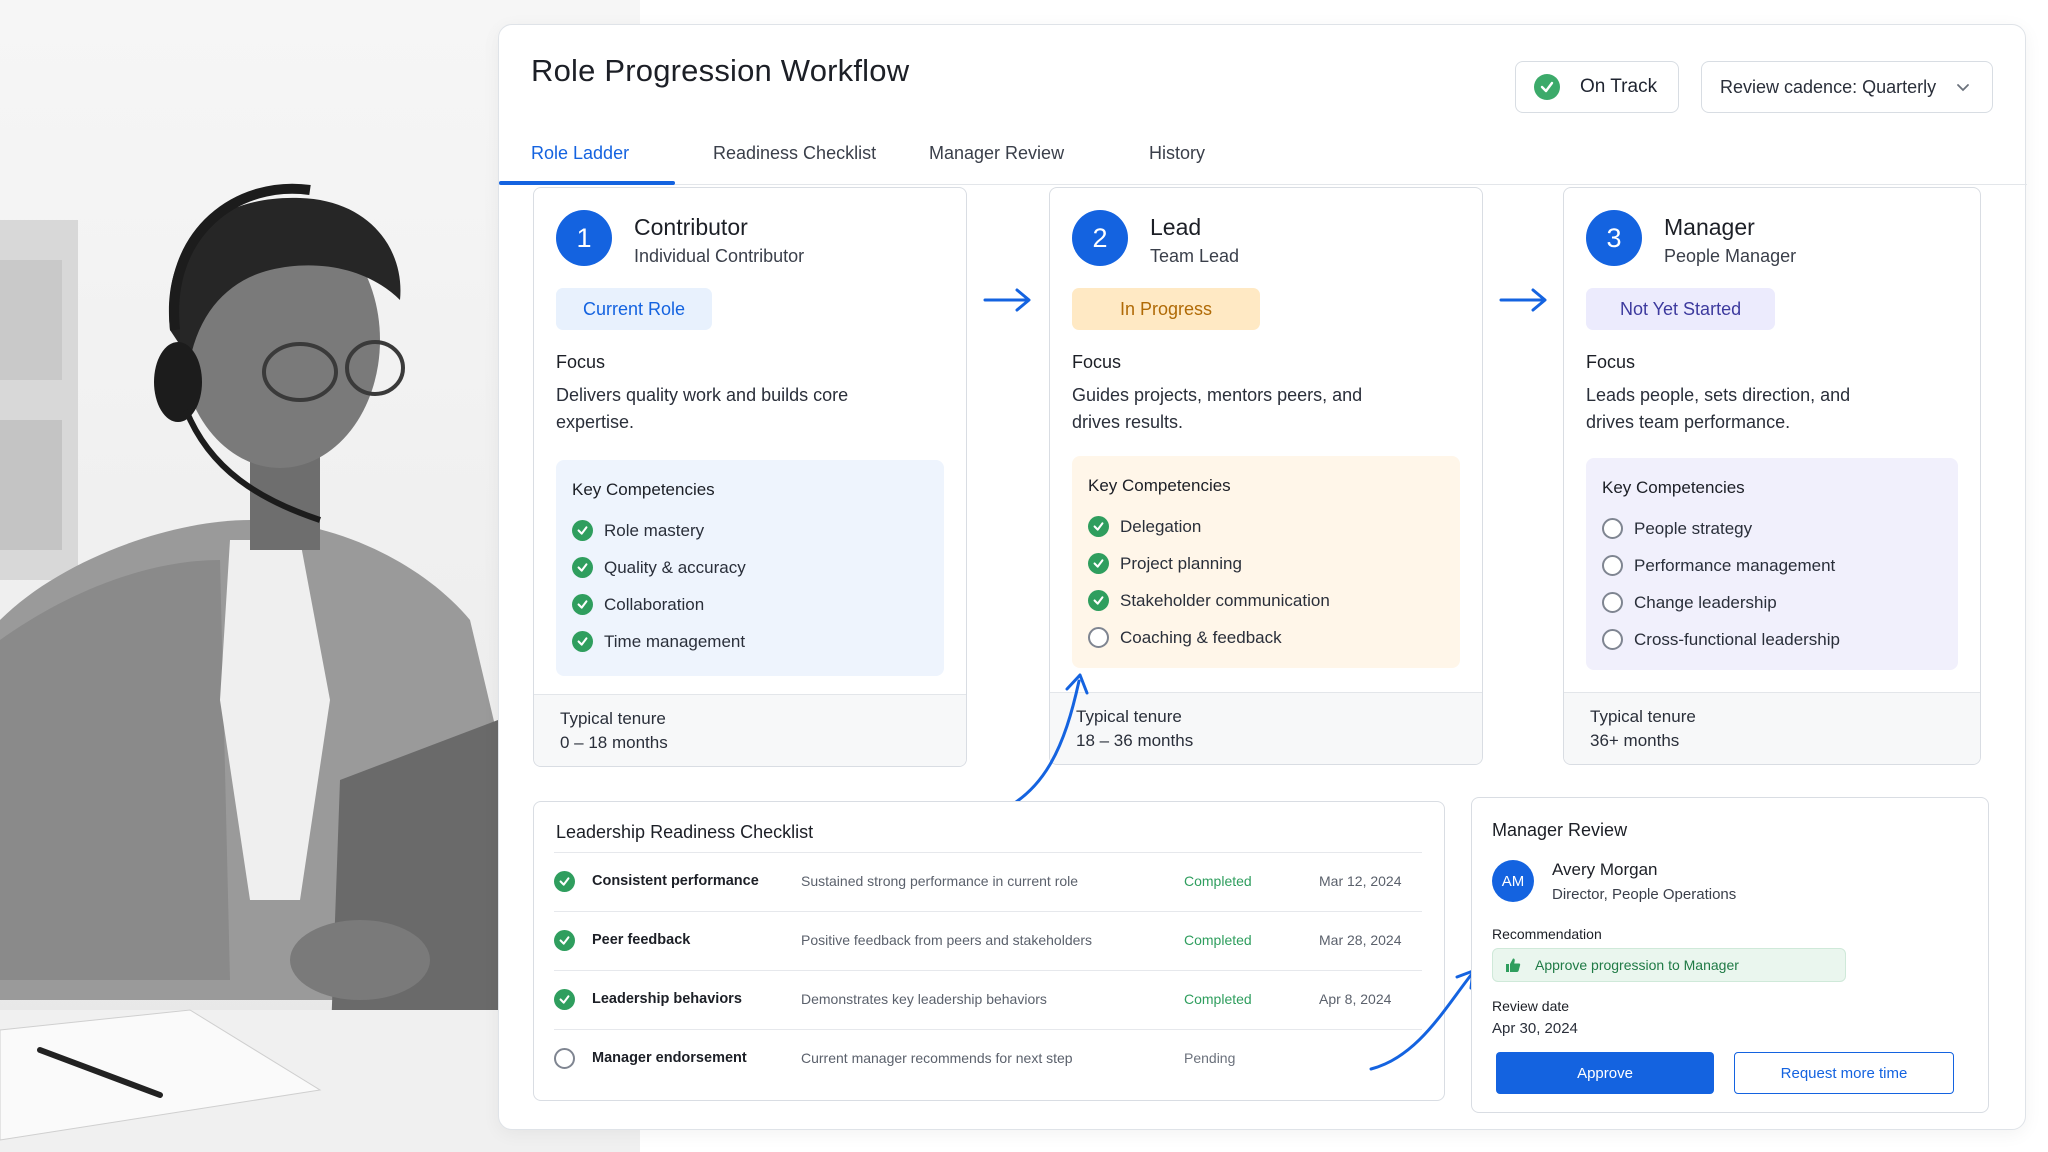 Image resolution: width=2048 pixels, height=1152 pixels. What do you see at coordinates (1218, 999) in the screenshot?
I see `checklist-item-status: Completed` at bounding box center [1218, 999].